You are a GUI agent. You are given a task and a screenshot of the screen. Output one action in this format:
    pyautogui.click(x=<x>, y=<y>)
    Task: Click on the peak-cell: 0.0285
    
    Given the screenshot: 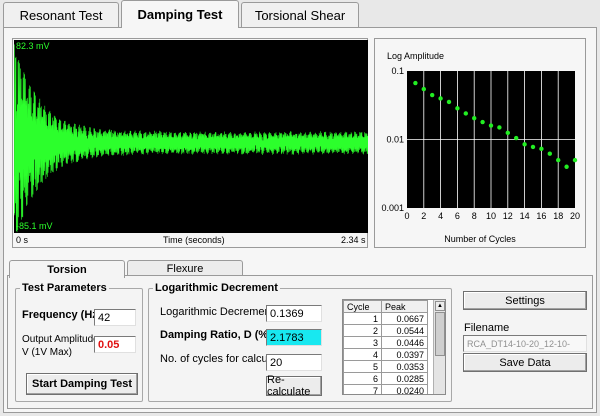 What is the action you would take?
    pyautogui.click(x=404, y=378)
    